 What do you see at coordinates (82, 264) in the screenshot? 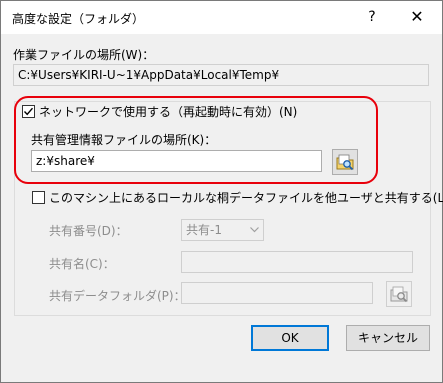
I see `share-name-label: 共有名(C)：` at bounding box center [82, 264].